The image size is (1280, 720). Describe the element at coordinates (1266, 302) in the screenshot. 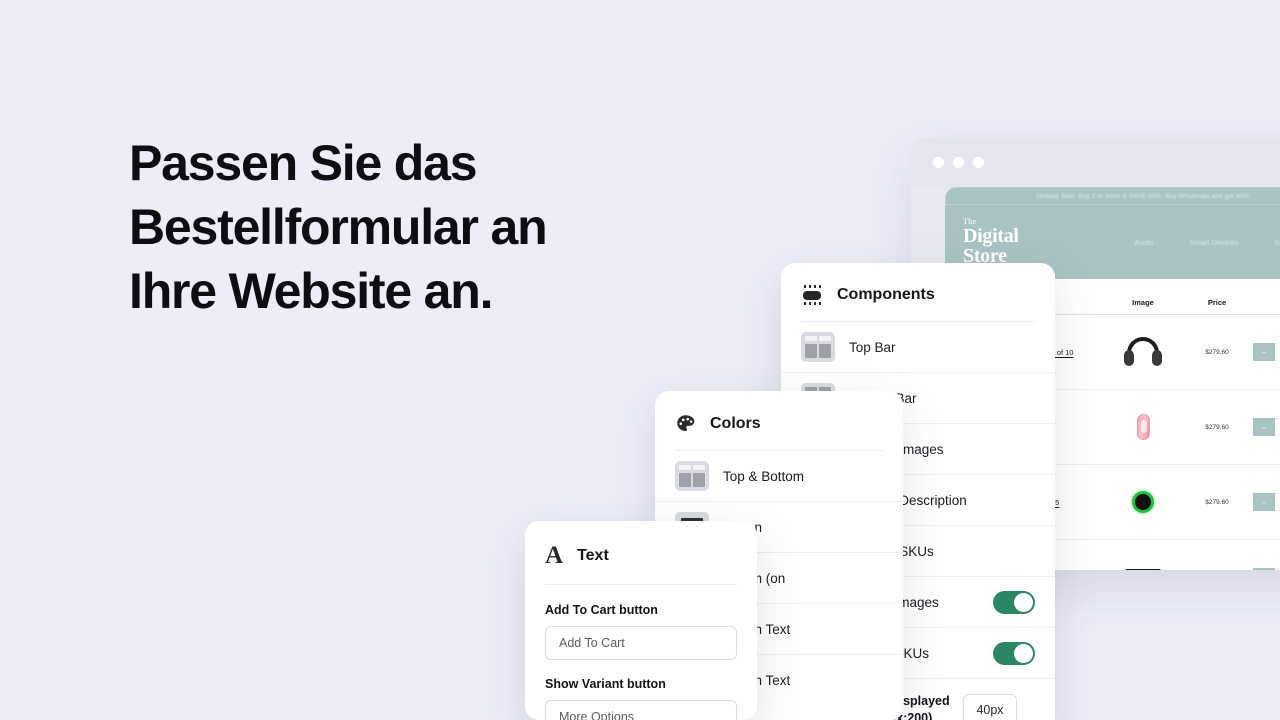

I see `column-header-quantity: Qua` at that location.